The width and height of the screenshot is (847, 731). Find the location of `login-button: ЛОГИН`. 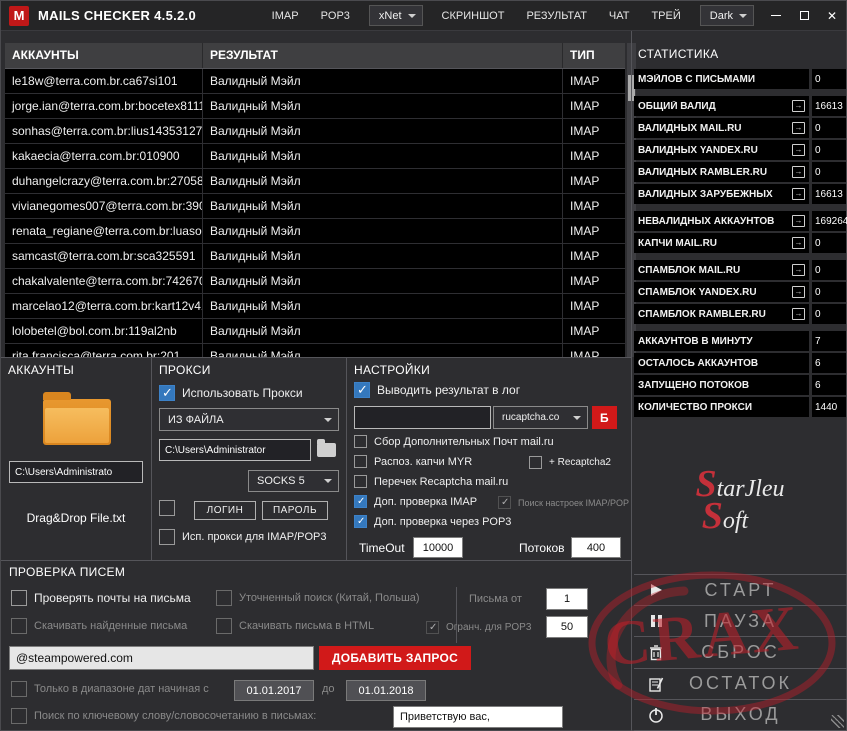

login-button: ЛОГИН is located at coordinates (225, 510).